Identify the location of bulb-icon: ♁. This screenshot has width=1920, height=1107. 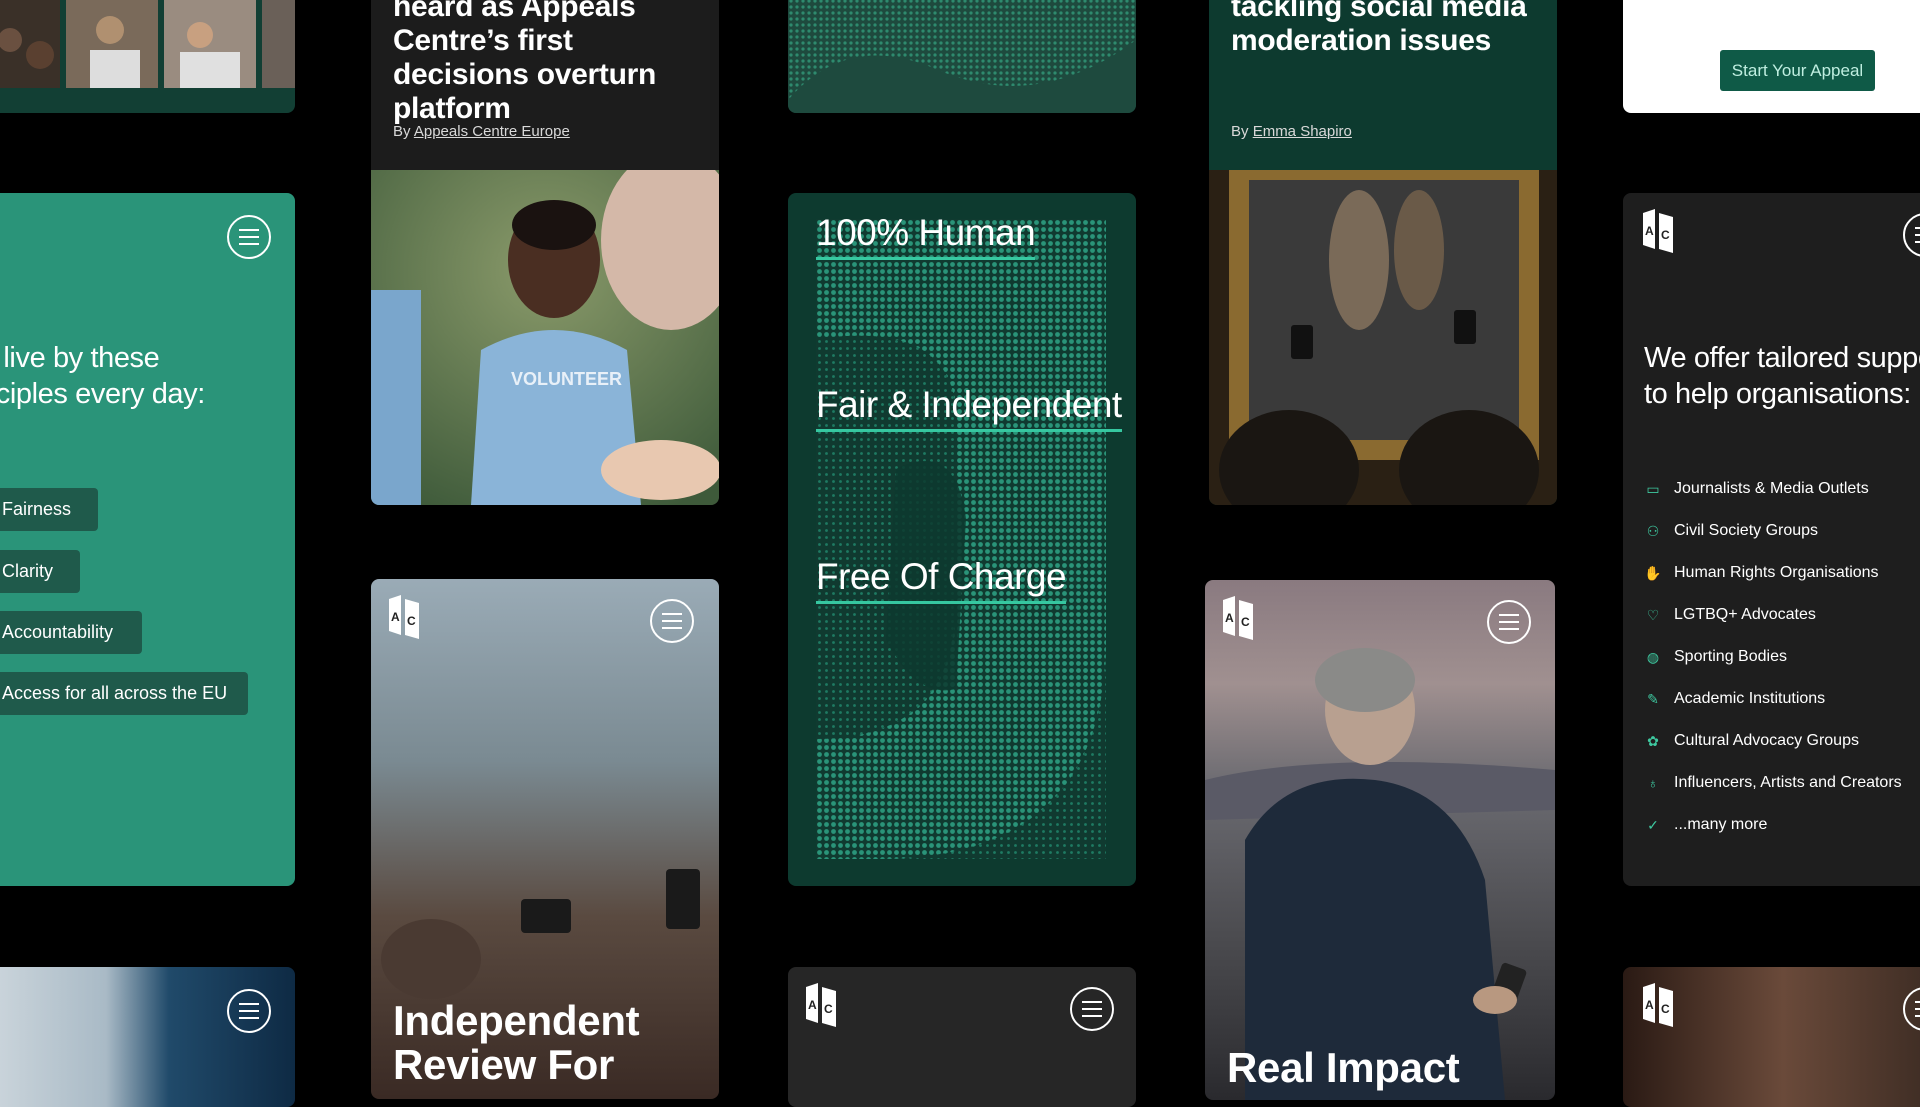
(1653, 783).